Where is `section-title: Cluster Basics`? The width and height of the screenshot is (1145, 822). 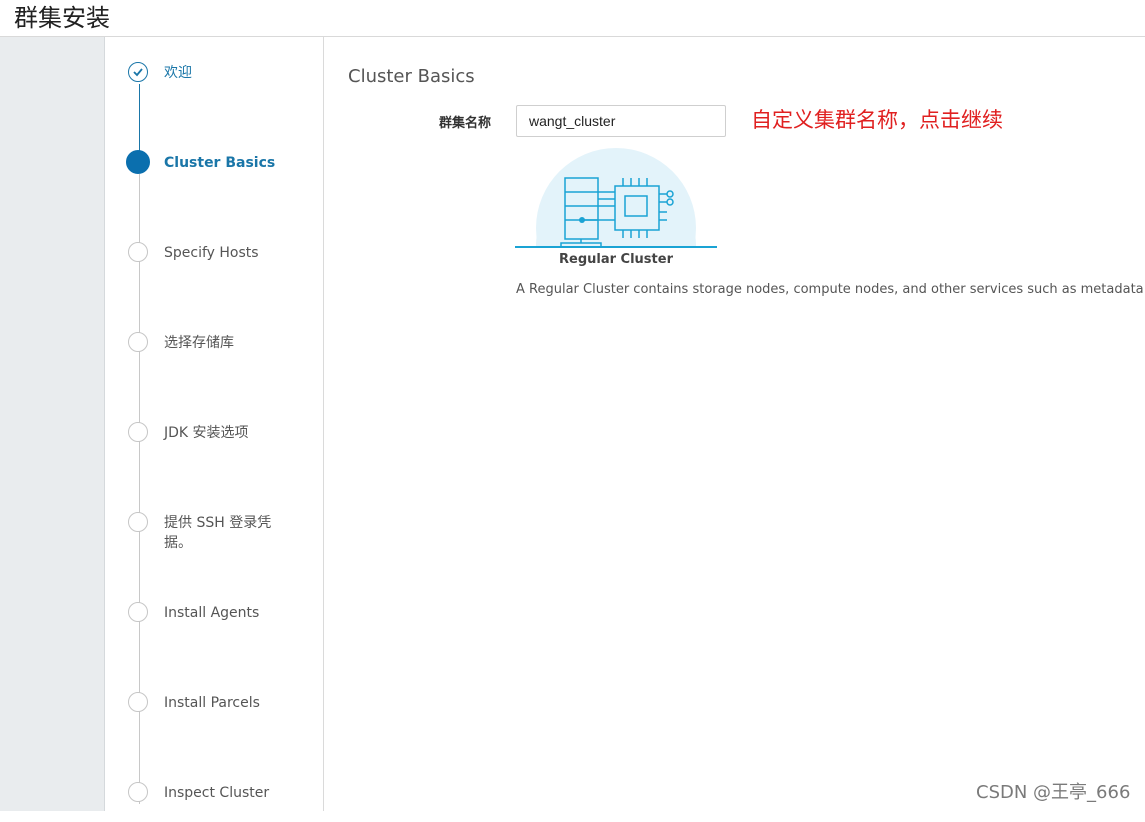
section-title: Cluster Basics is located at coordinates (411, 76).